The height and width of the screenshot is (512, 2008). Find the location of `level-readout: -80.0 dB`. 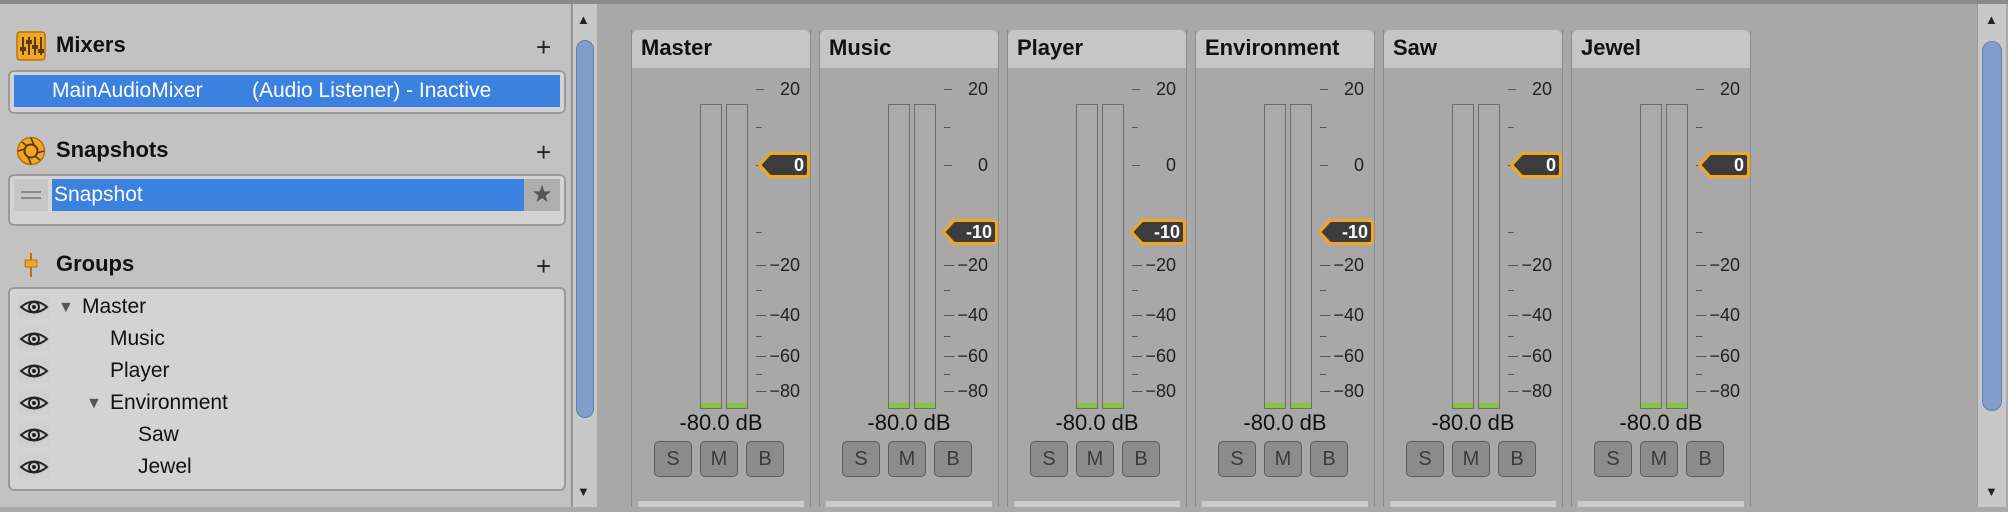

level-readout: -80.0 dB is located at coordinates (721, 422).